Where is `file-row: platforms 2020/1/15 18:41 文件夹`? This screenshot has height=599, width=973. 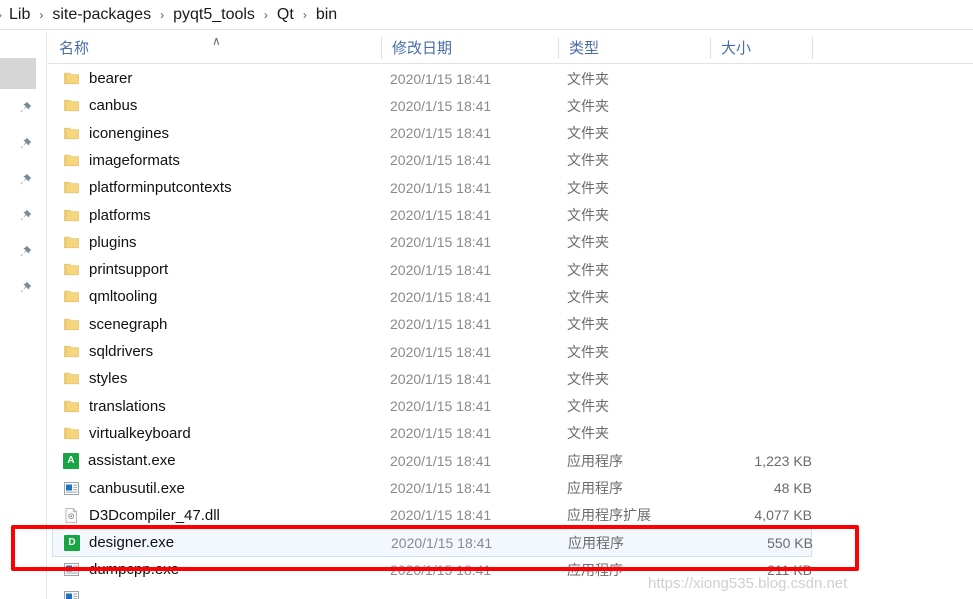 file-row: platforms 2020/1/15 18:41 文件夹 is located at coordinates (432, 215).